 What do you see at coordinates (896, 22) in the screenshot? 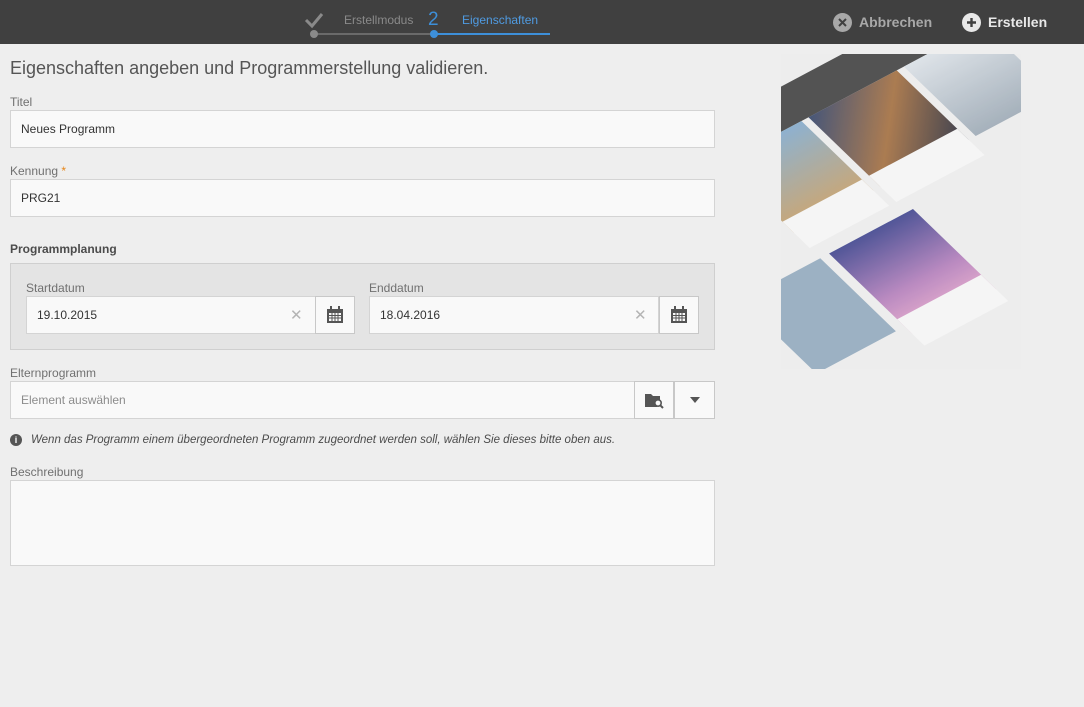
I see `cancel-label: Abbrechen` at bounding box center [896, 22].